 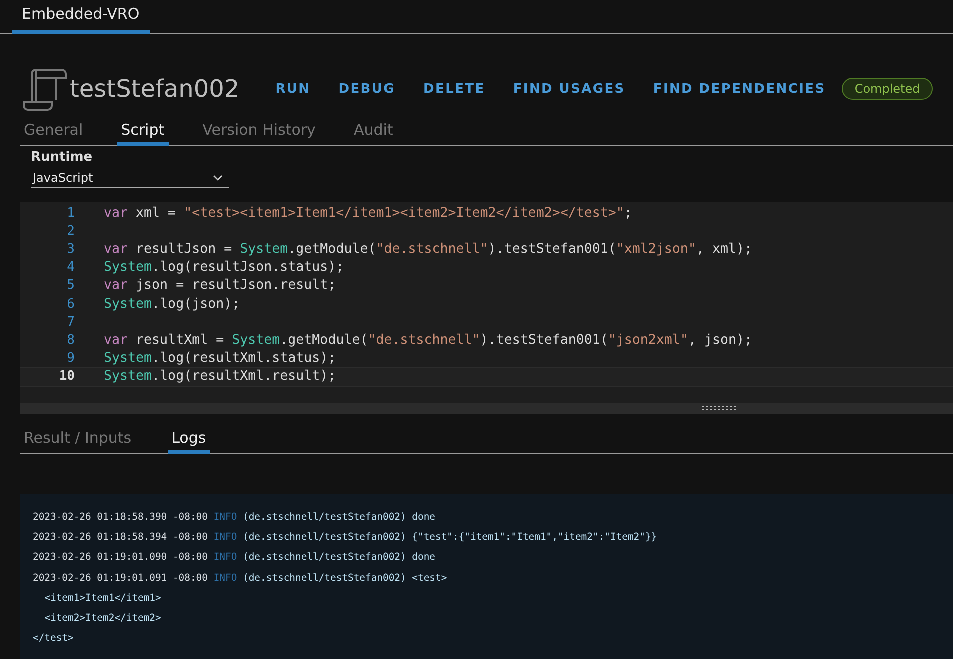 I want to click on code-line: System.log(resultJson.status);, so click(x=224, y=268).